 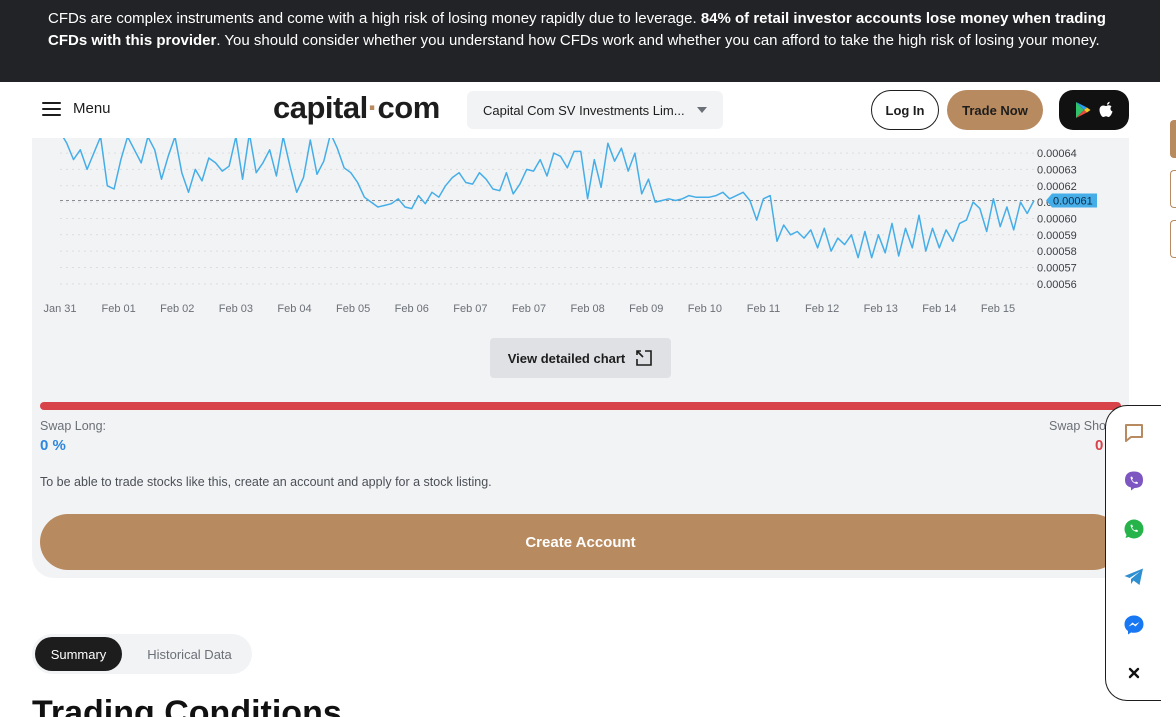 What do you see at coordinates (995, 110) in the screenshot?
I see `trade-now-button: Trade Now` at bounding box center [995, 110].